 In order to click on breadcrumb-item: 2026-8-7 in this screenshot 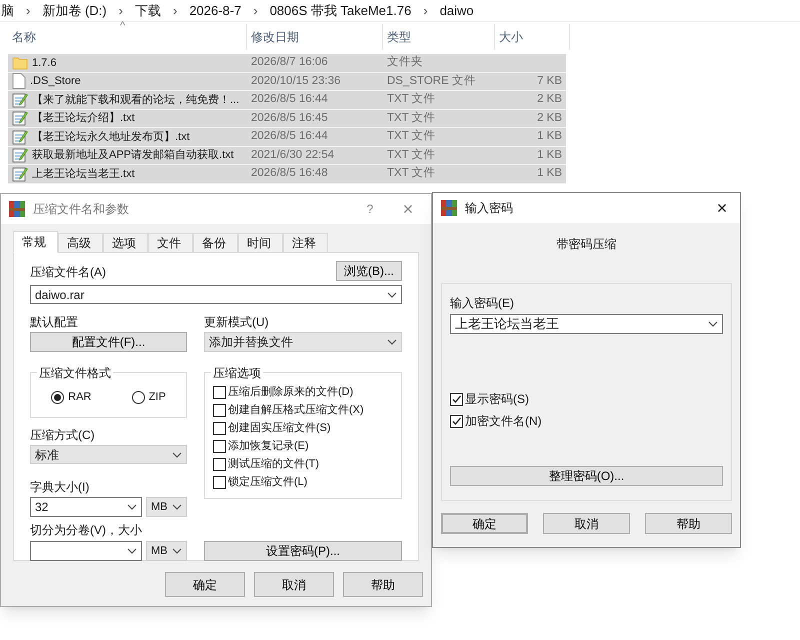, I will do `click(215, 10)`.